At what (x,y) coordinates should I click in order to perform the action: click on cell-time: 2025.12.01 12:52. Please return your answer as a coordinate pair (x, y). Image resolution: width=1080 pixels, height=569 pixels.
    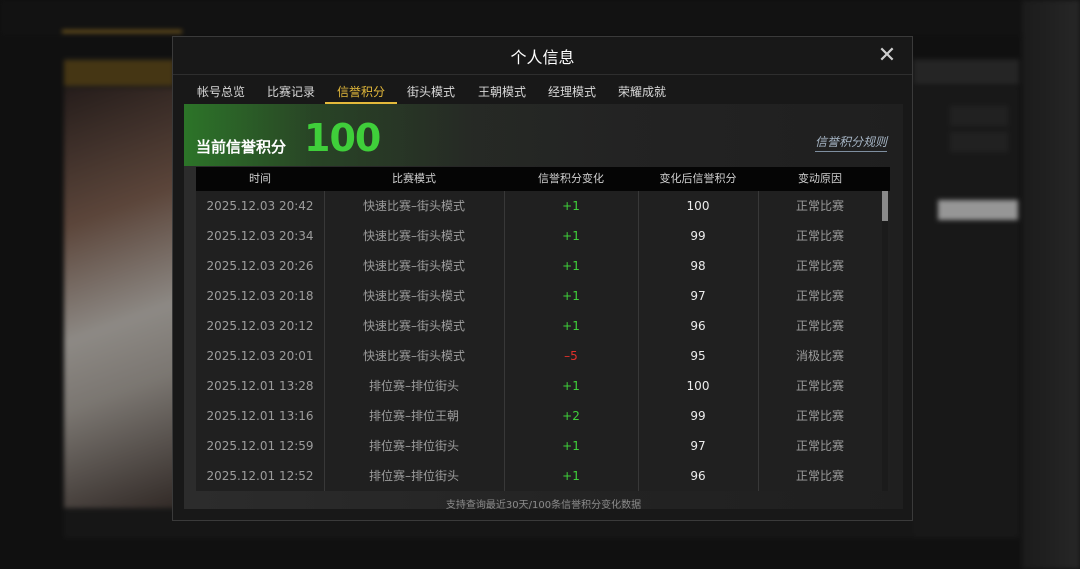
    Looking at the image, I should click on (260, 476).